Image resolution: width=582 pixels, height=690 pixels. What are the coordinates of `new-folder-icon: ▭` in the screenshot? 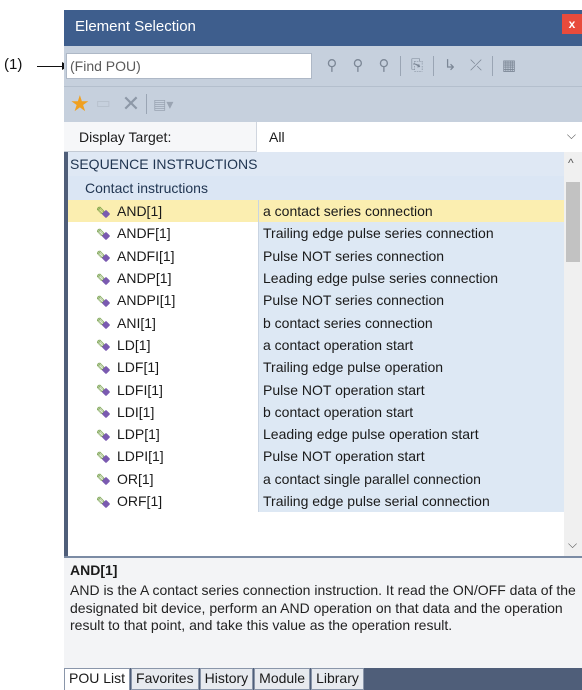 It's located at (106, 104).